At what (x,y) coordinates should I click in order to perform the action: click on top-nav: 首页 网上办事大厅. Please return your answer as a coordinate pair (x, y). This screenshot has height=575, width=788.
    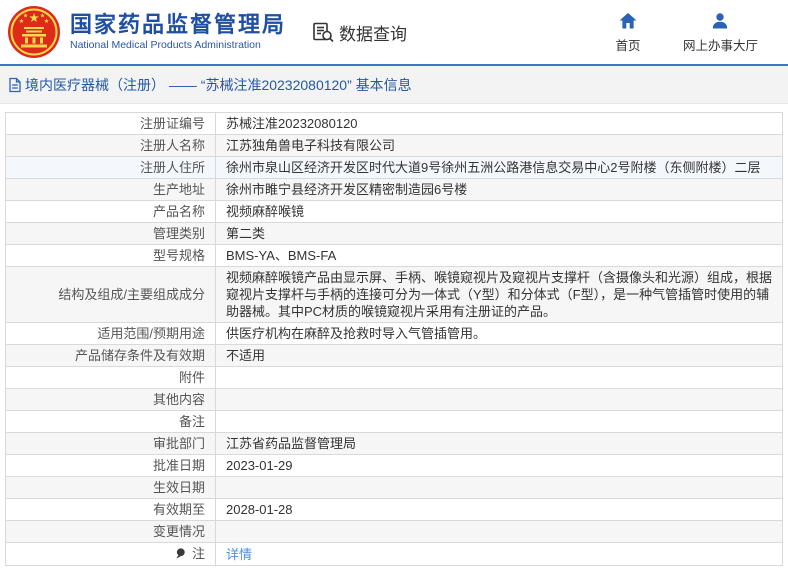
    Looking at the image, I should click on (690, 32).